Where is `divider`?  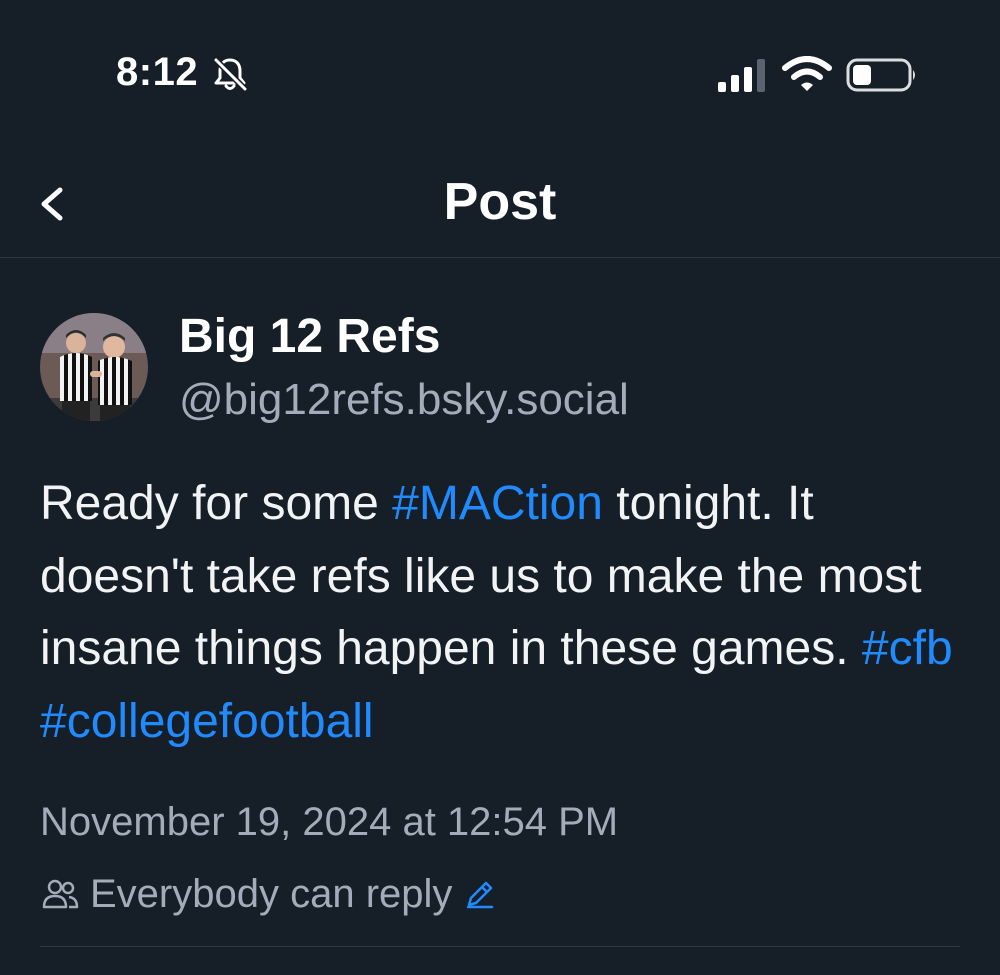
divider is located at coordinates (500, 946).